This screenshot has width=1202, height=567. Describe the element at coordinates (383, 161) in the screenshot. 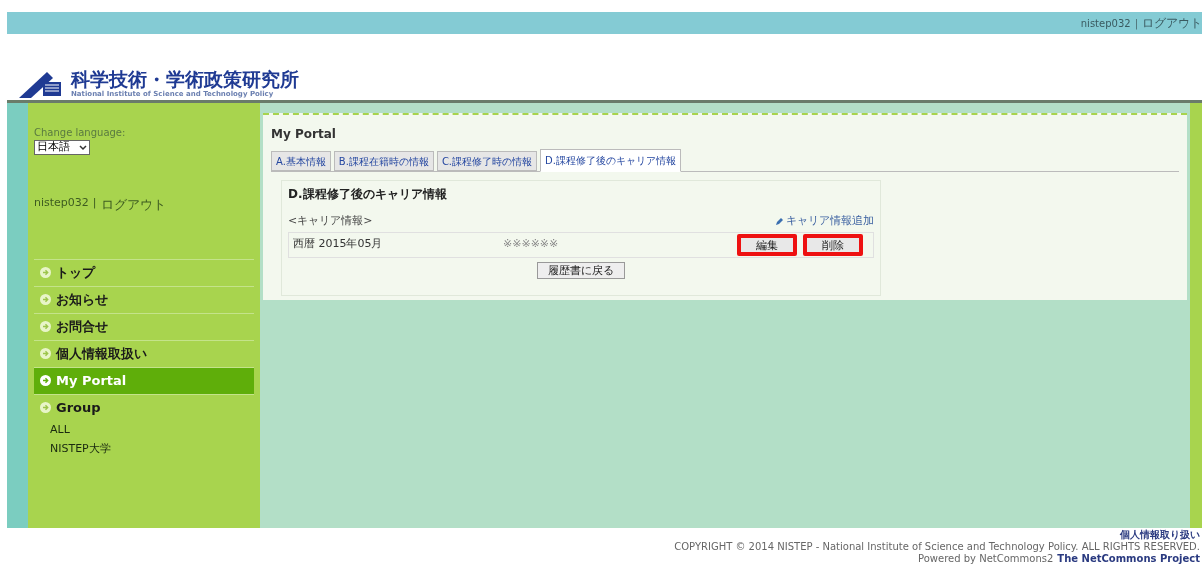

I see `tab: B.課程在籍時の情報` at that location.